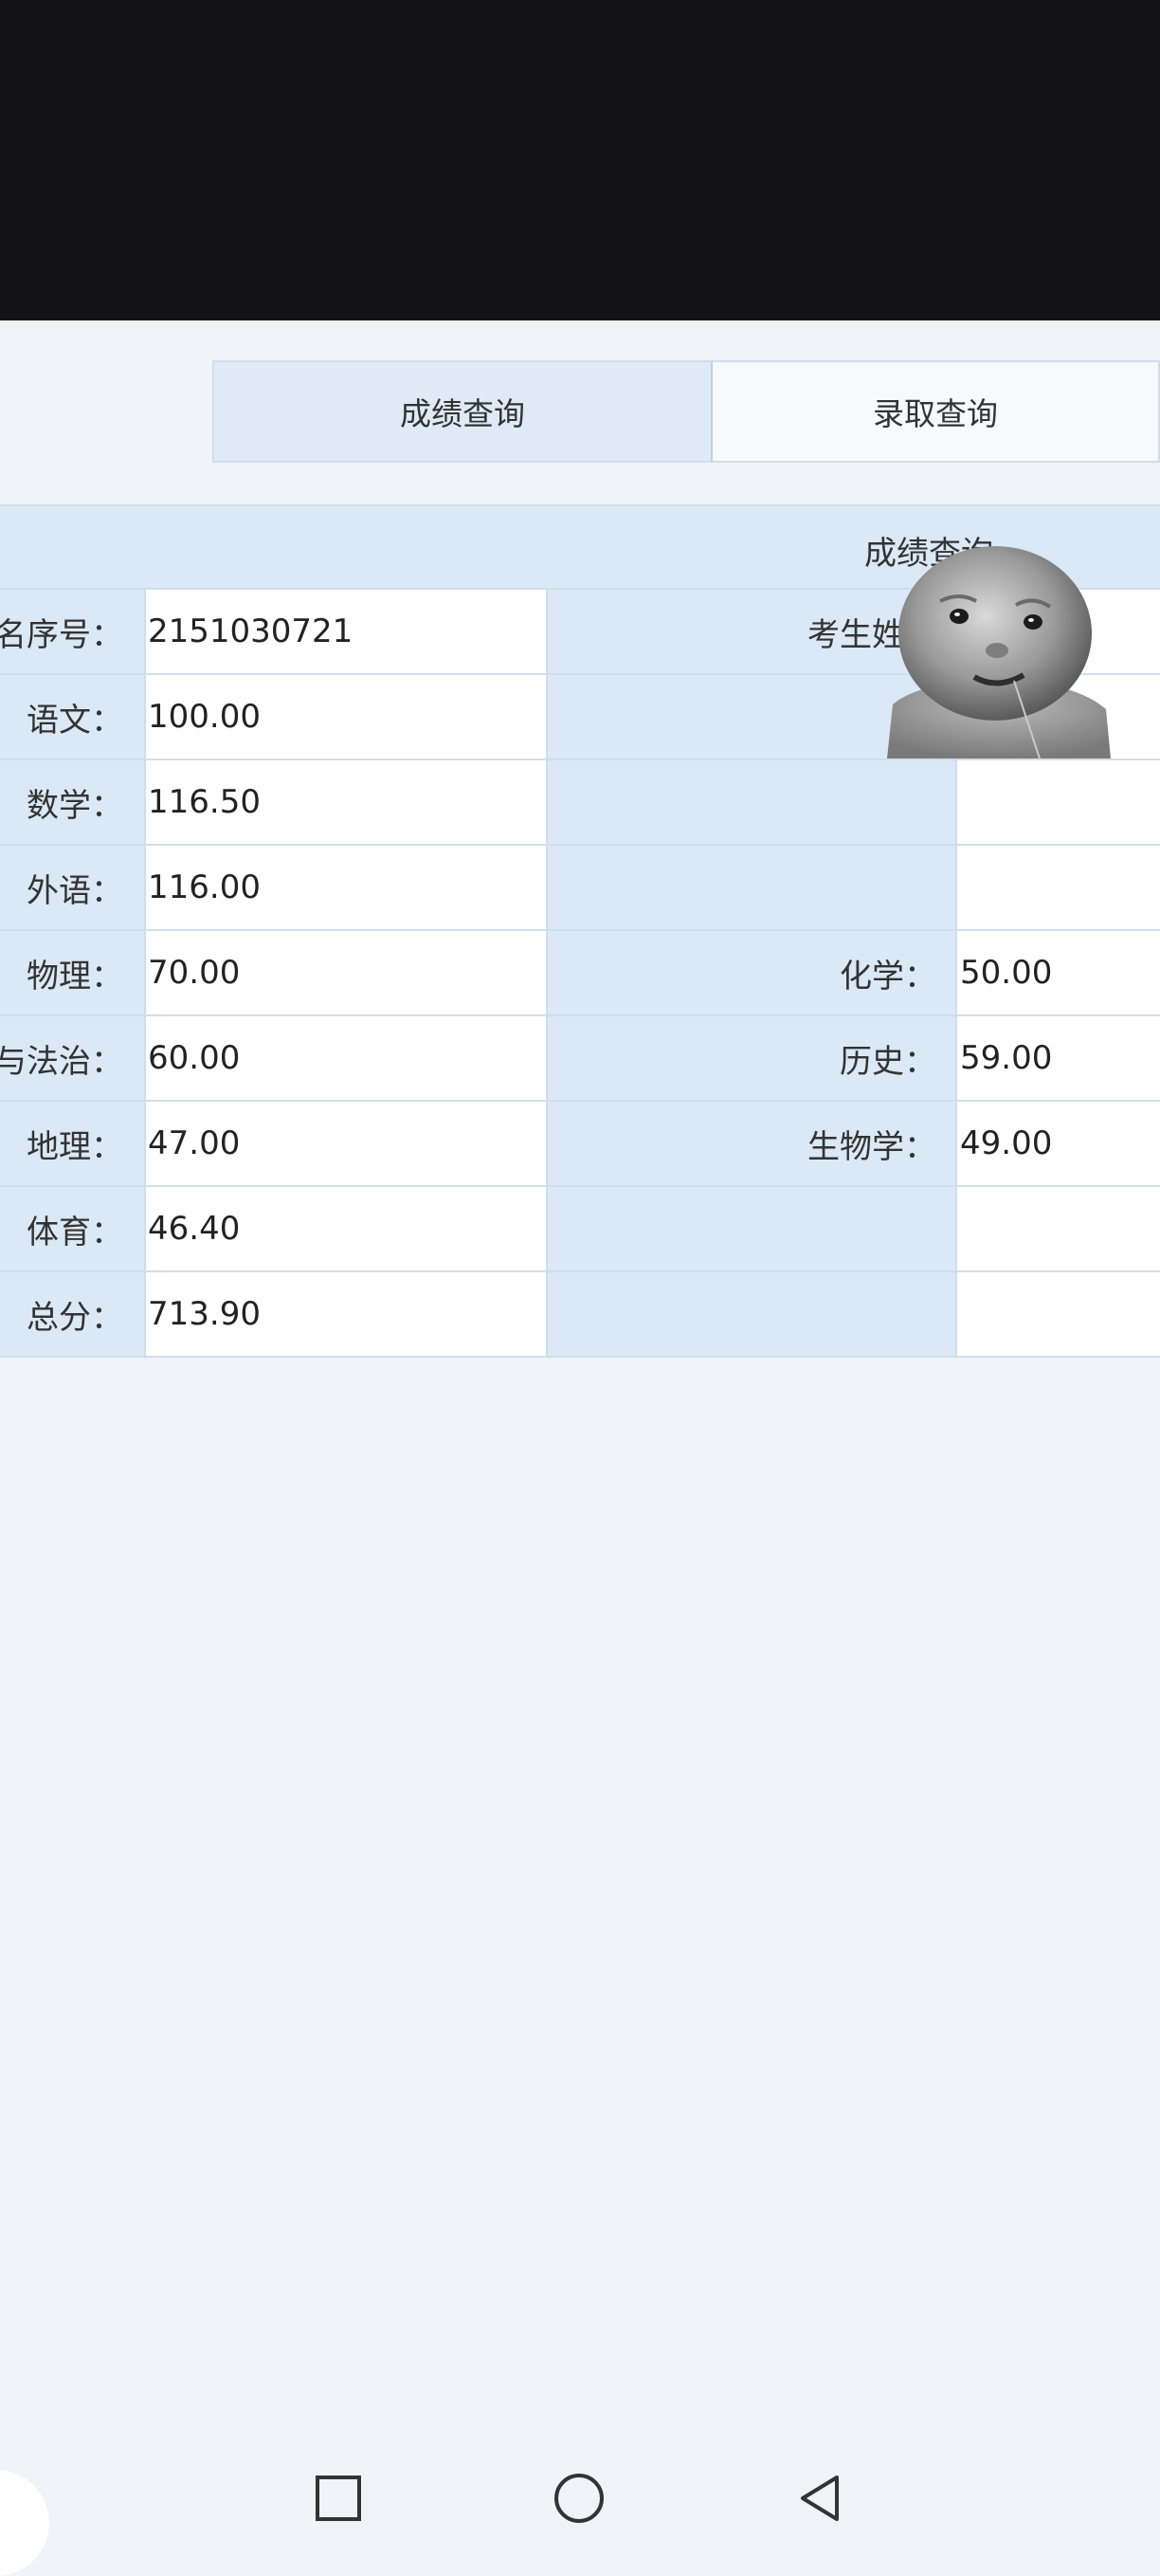 The image size is (1160, 2576). What do you see at coordinates (75, 1317) in the screenshot?
I see `label-text: 总分：` at bounding box center [75, 1317].